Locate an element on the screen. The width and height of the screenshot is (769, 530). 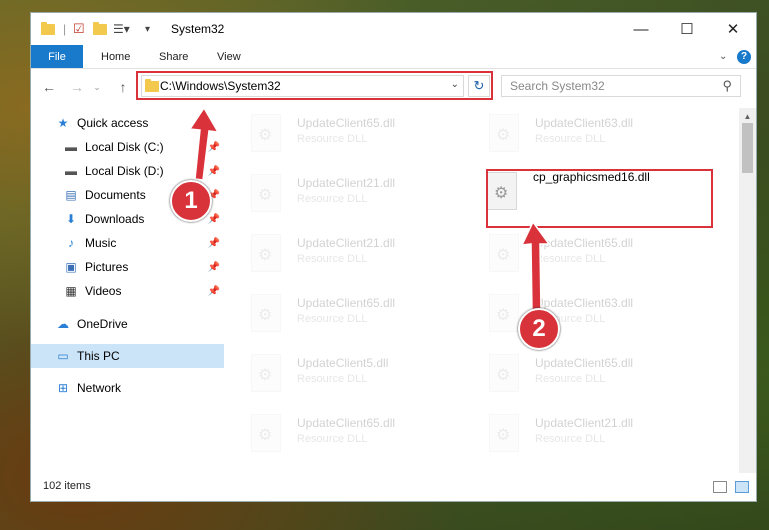
sidebar-item-label: Local Disk (C:) is located at coordinates (124, 147).